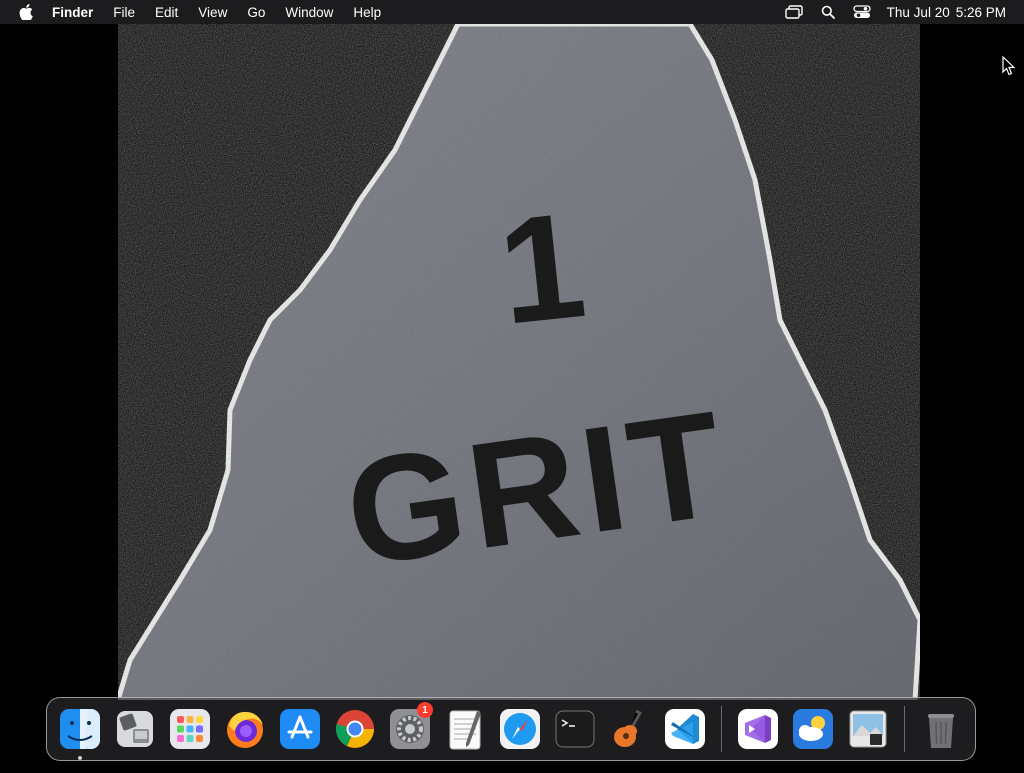  What do you see at coordinates (80, 729) in the screenshot?
I see `finder-icon` at bounding box center [80, 729].